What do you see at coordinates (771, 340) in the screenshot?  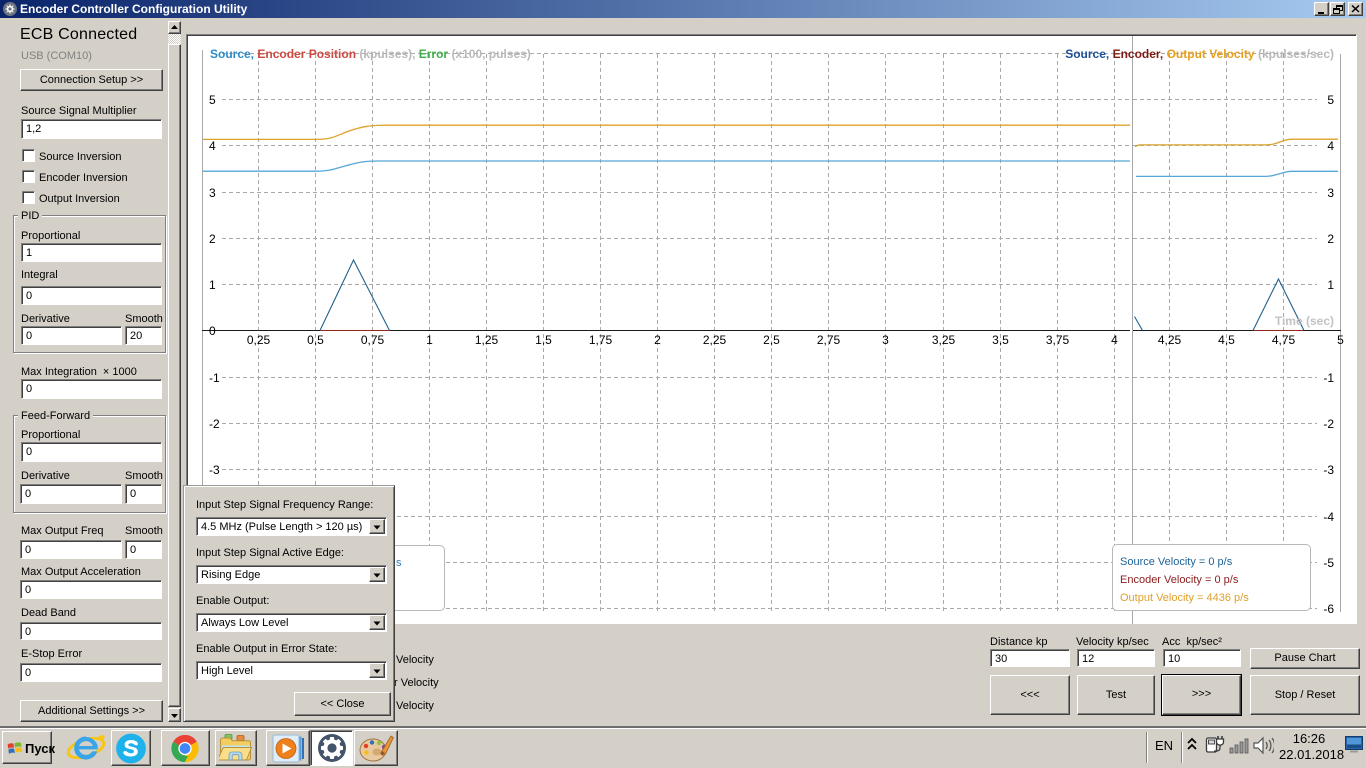 I see `svg-text: 2,5` at bounding box center [771, 340].